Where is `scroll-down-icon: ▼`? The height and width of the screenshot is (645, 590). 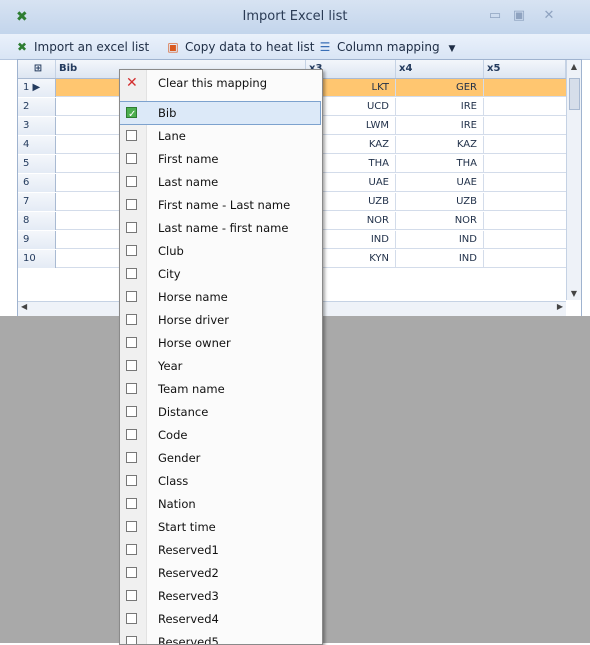 scroll-down-icon: ▼ is located at coordinates (574, 293).